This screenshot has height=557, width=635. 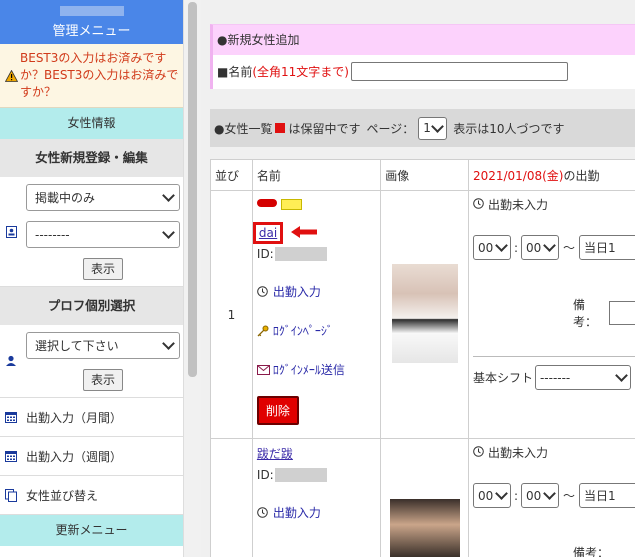 What do you see at coordinates (324, 128) in the screenshot?
I see `hold-note: は保留中です` at bounding box center [324, 128].